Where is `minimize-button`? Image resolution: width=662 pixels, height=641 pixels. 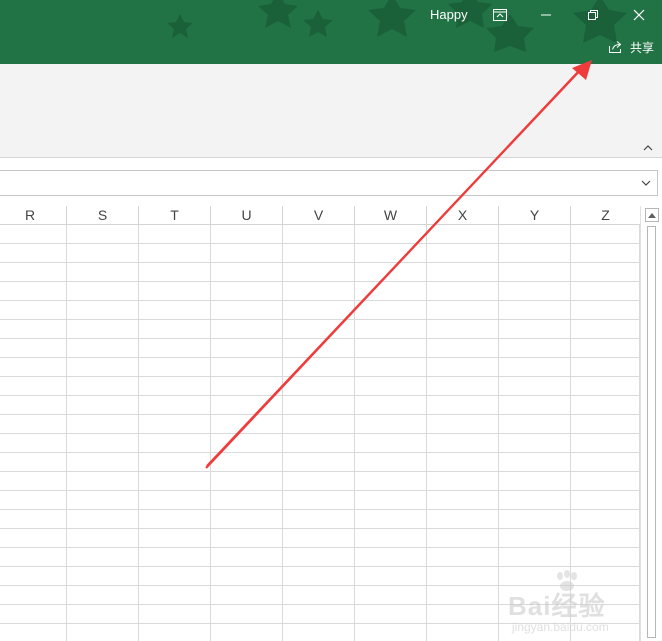 minimize-button is located at coordinates (546, 15).